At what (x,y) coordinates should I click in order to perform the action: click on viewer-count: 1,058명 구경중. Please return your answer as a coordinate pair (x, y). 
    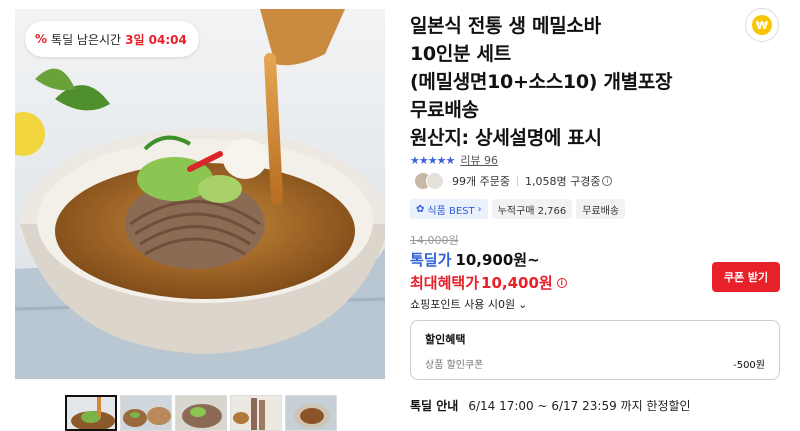
    Looking at the image, I should click on (562, 181).